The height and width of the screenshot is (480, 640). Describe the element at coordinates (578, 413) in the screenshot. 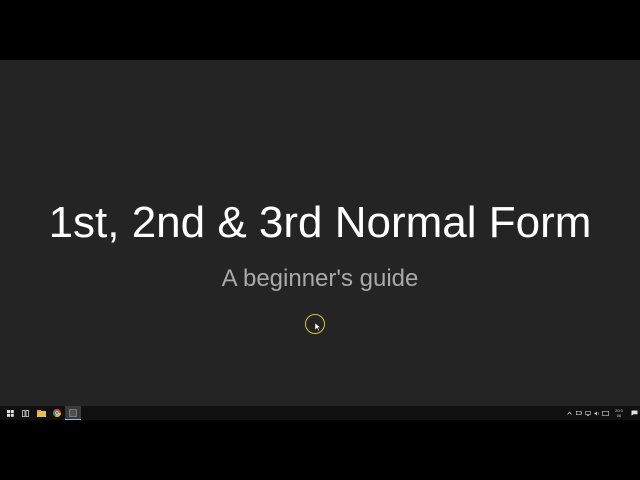

I see `battery-icon` at that location.